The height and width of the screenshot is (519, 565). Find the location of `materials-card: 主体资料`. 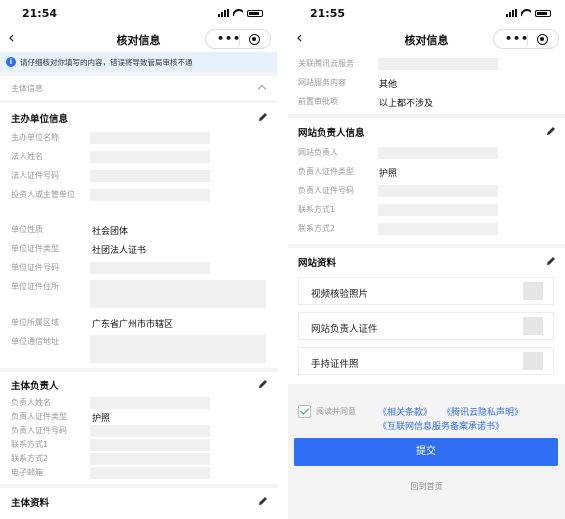

materials-card: 主体资料 is located at coordinates (138, 503).